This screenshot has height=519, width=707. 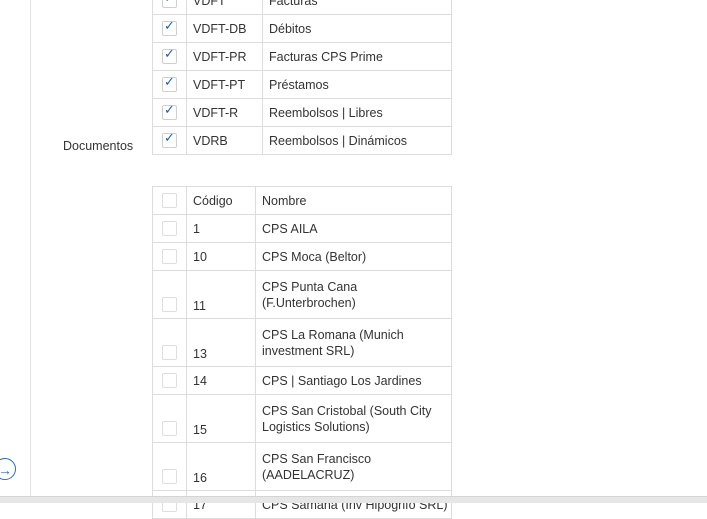 What do you see at coordinates (224, 28) in the screenshot?
I see `doc-code: VDFT-DB` at bounding box center [224, 28].